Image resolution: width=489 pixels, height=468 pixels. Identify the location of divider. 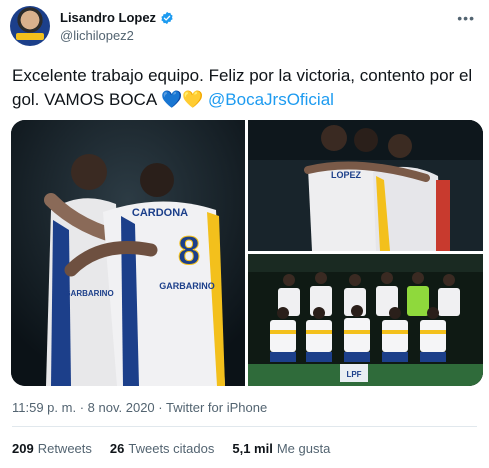
(244, 426).